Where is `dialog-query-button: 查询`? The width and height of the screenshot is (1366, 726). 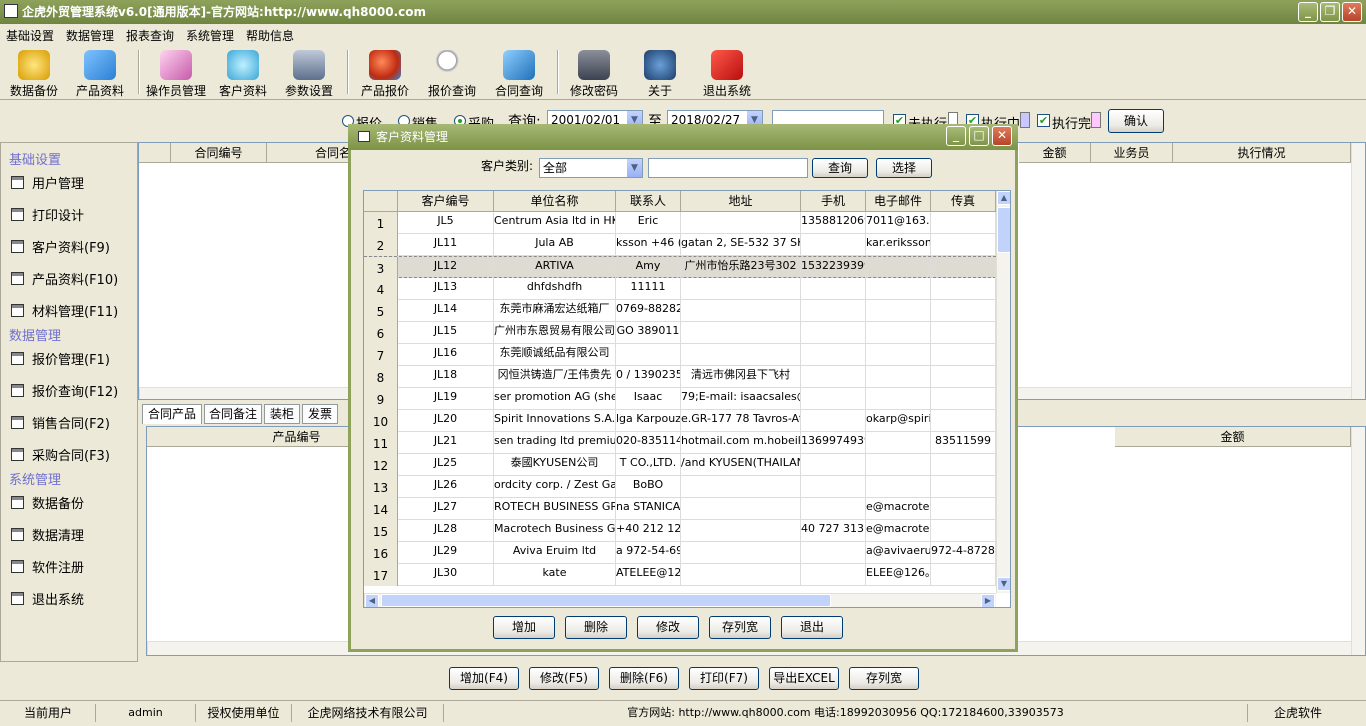
dialog-query-button: 查询 is located at coordinates (840, 168).